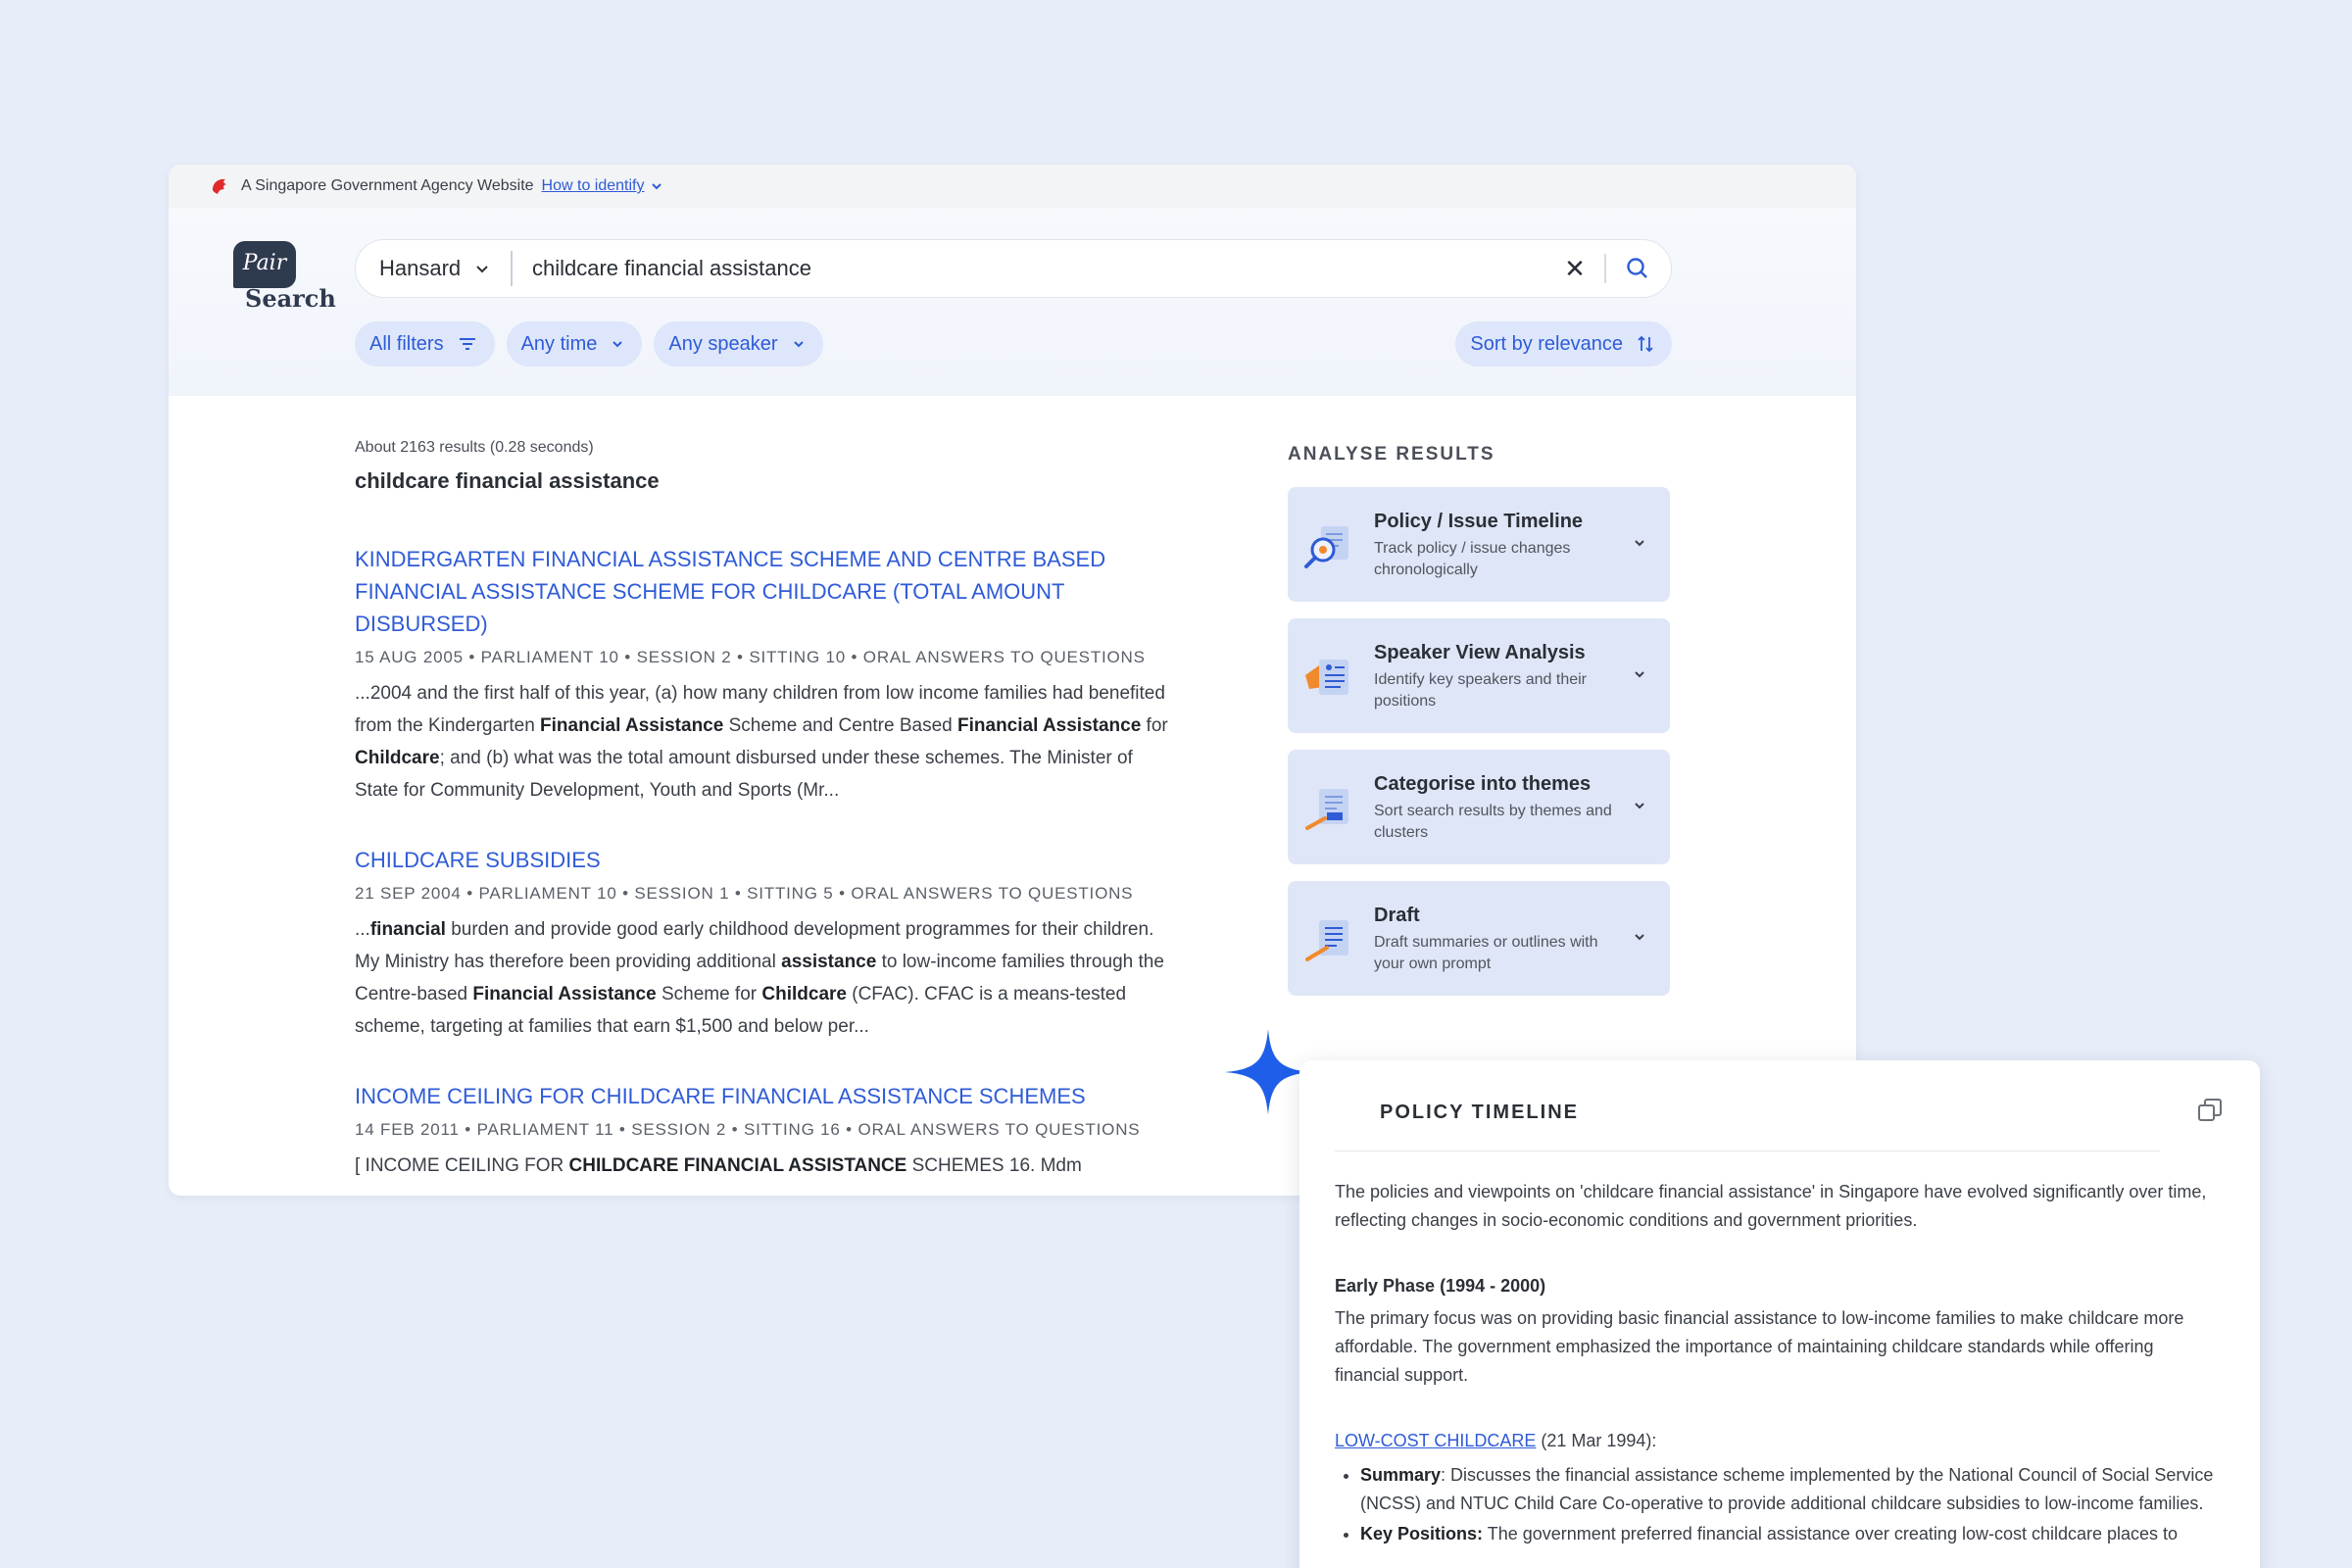 The width and height of the screenshot is (2352, 1568). Describe the element at coordinates (1546, 343) in the screenshot. I see `sort-label: Sort by relevance` at that location.